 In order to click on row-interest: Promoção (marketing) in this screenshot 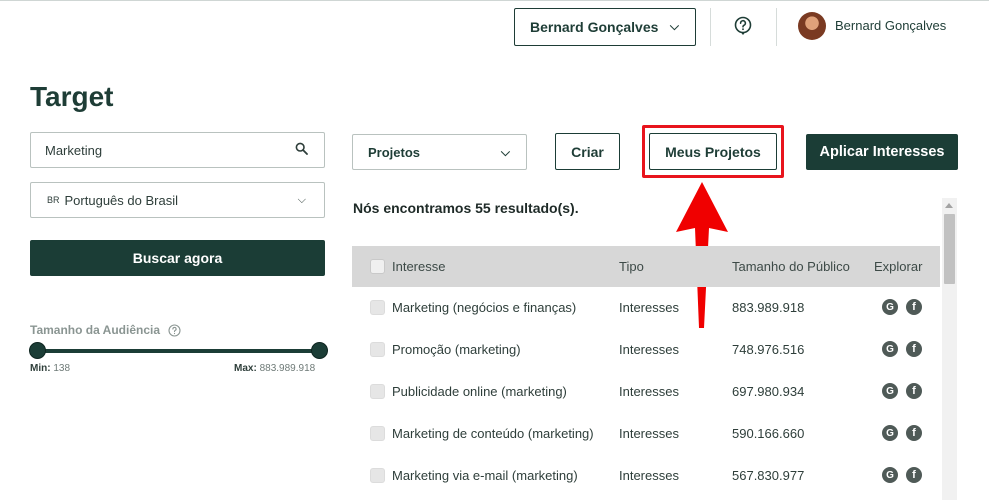, I will do `click(456, 349)`.